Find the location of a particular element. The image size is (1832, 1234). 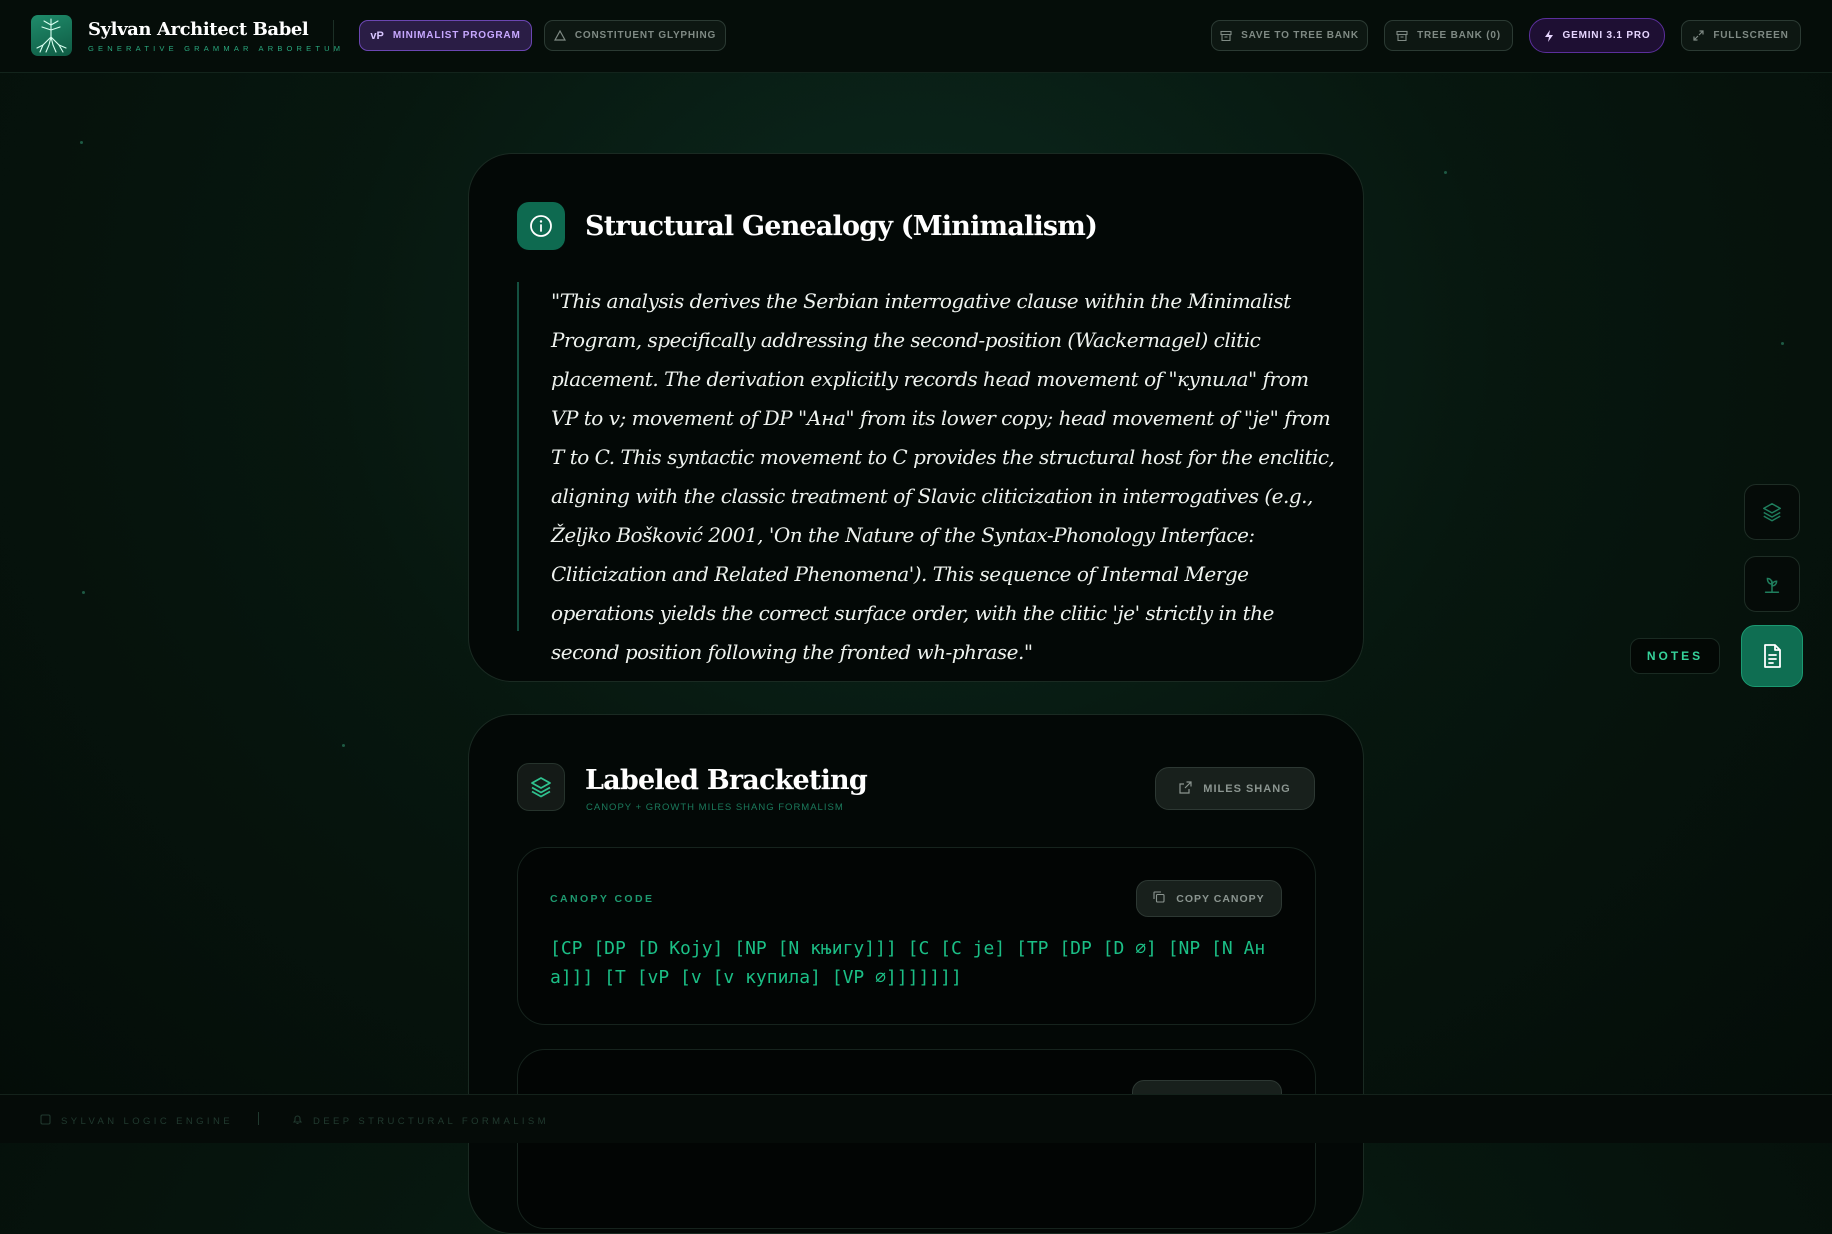

notes-dock-button is located at coordinates (1772, 656).